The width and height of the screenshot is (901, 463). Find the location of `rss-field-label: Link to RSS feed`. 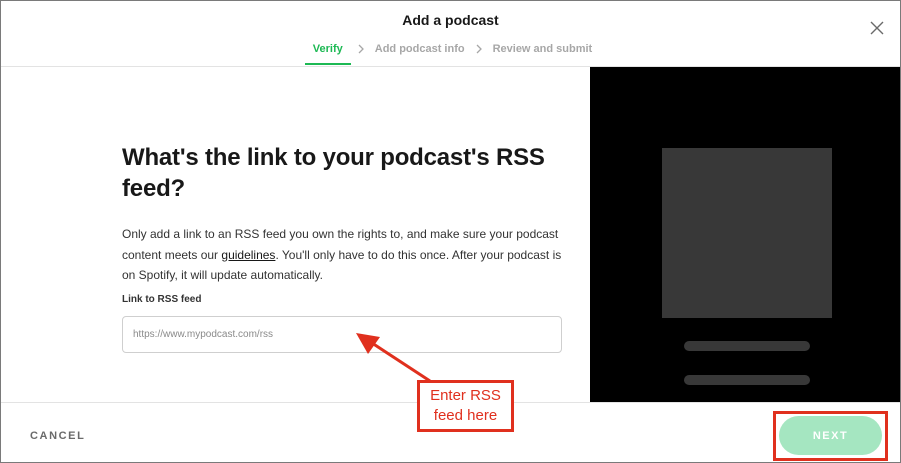

rss-field-label: Link to RSS feed is located at coordinates (162, 299).